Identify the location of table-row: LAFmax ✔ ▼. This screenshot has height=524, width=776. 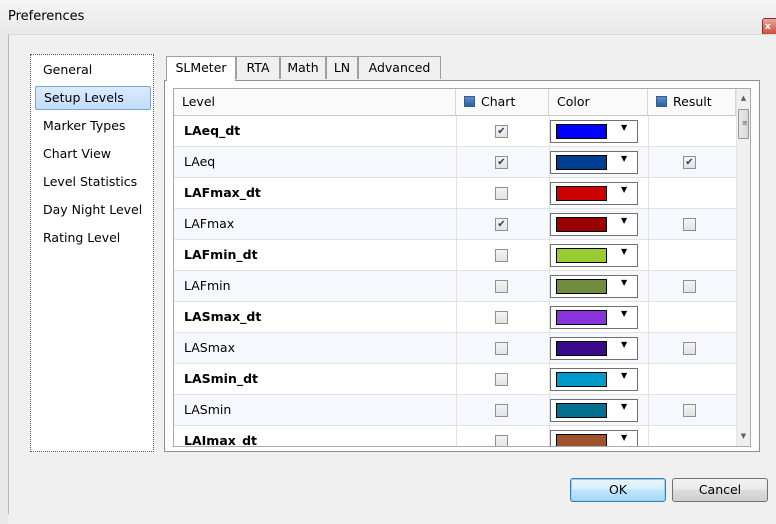
(455, 224).